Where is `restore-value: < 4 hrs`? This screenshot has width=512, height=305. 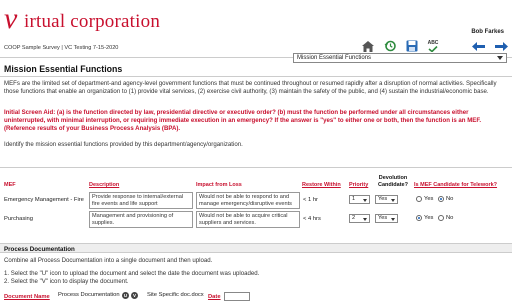 restore-value: < 4 hrs is located at coordinates (312, 219).